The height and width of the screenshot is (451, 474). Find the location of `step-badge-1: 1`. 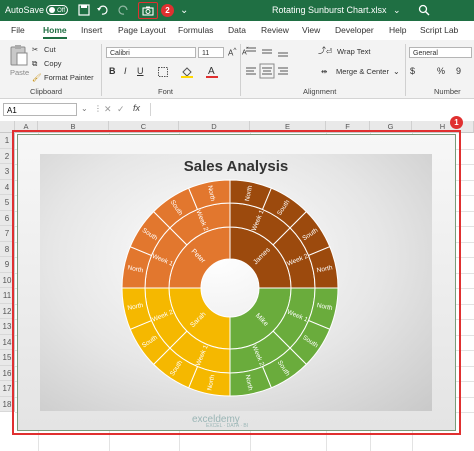

step-badge-1: 1 is located at coordinates (456, 122).